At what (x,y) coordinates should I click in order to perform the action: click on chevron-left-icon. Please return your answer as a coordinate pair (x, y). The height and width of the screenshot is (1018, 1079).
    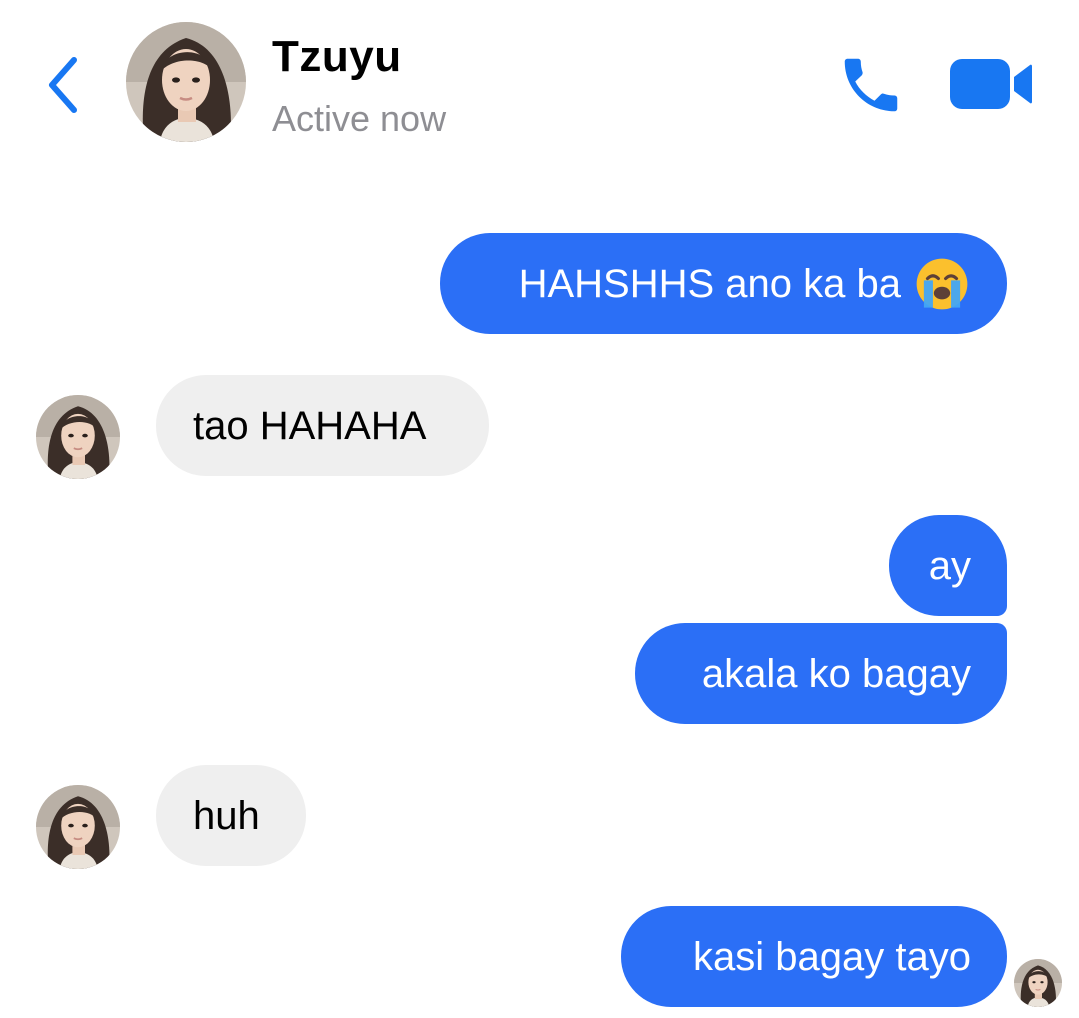
    Looking at the image, I should click on (63, 85).